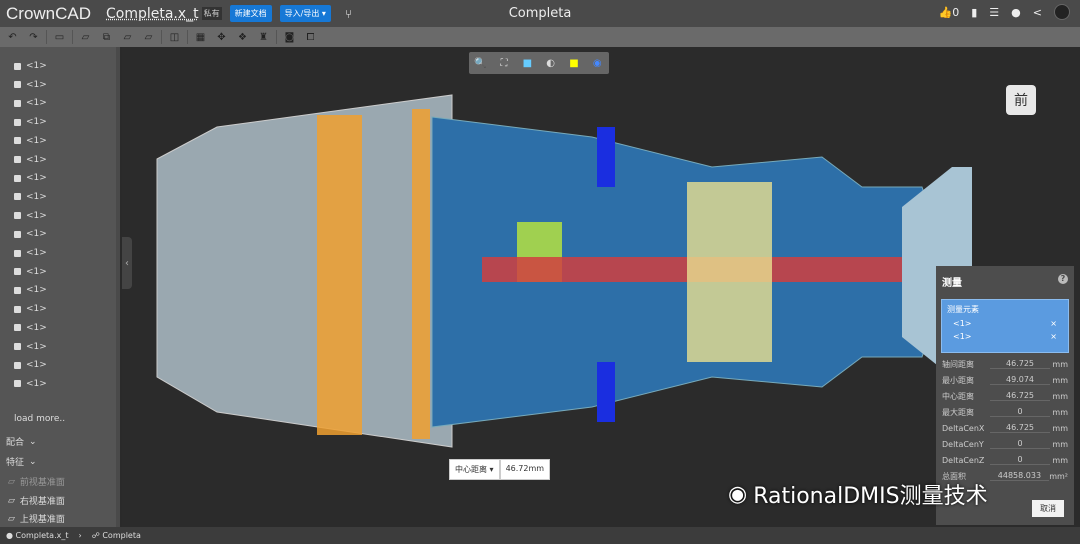 The image size is (1080, 544). Describe the element at coordinates (738, 494) in the screenshot. I see `wechat-icon: ◉` at that location.